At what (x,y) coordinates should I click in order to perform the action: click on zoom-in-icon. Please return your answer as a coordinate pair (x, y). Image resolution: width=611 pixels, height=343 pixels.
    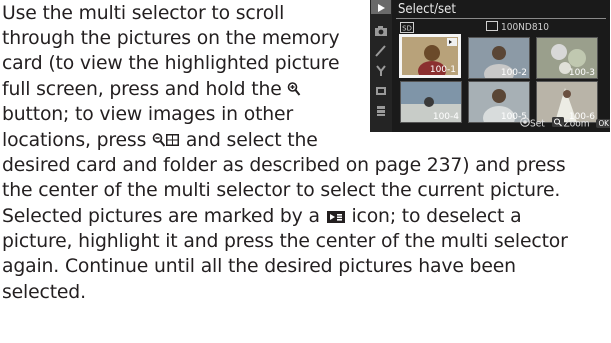
    Looking at the image, I should click on (294, 89).